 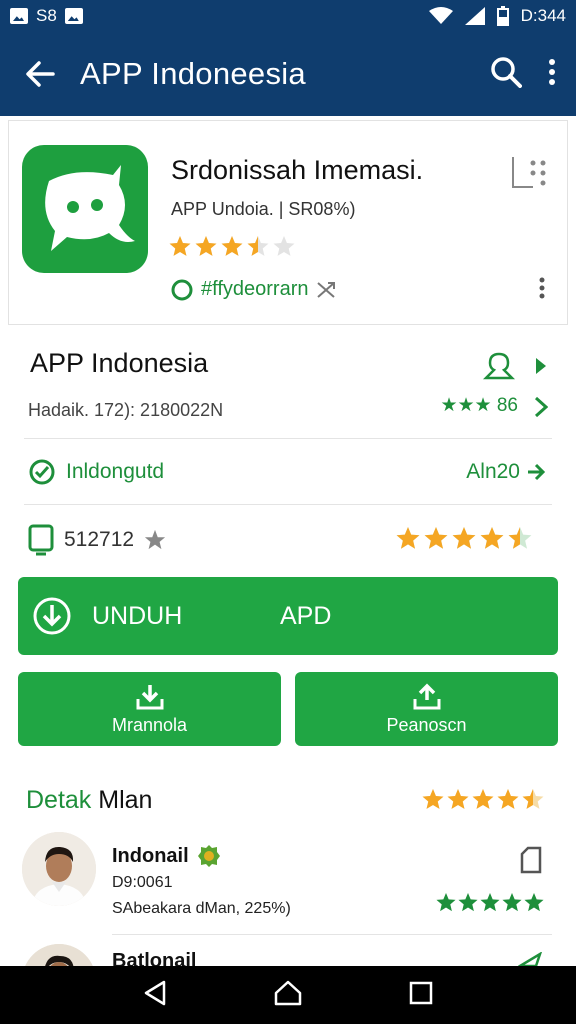 I want to click on triangle-back-icon, so click(x=155, y=992).